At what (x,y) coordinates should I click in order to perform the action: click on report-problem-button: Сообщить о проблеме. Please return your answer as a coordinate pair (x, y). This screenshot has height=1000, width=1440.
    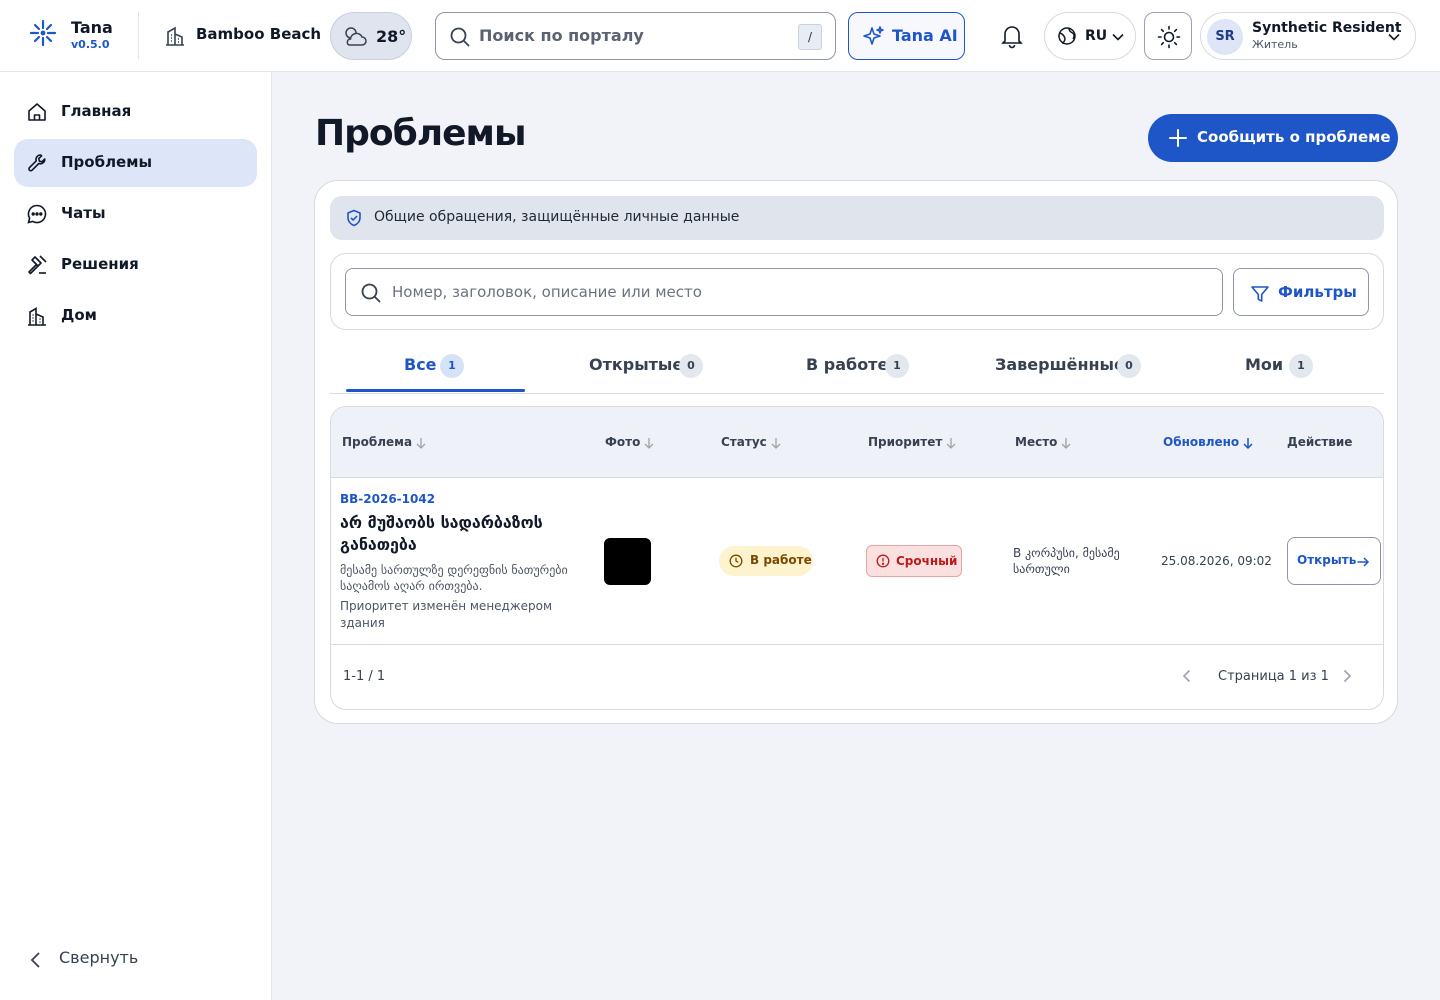
    Looking at the image, I should click on (1273, 138).